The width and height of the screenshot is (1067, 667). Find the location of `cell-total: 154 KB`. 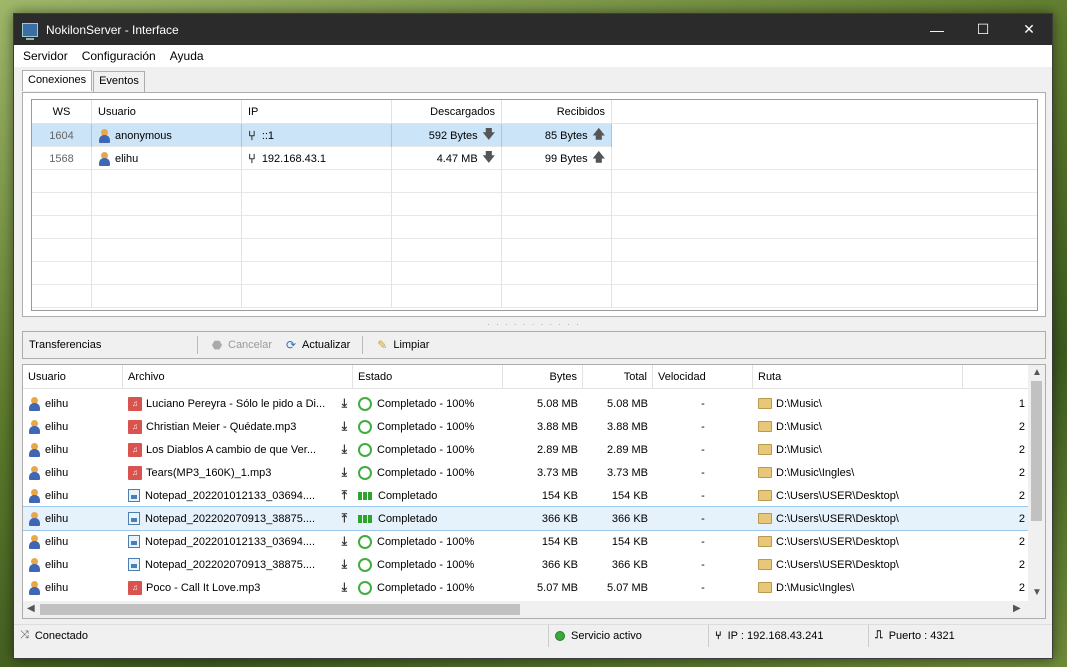

cell-total: 154 KB is located at coordinates (618, 495).